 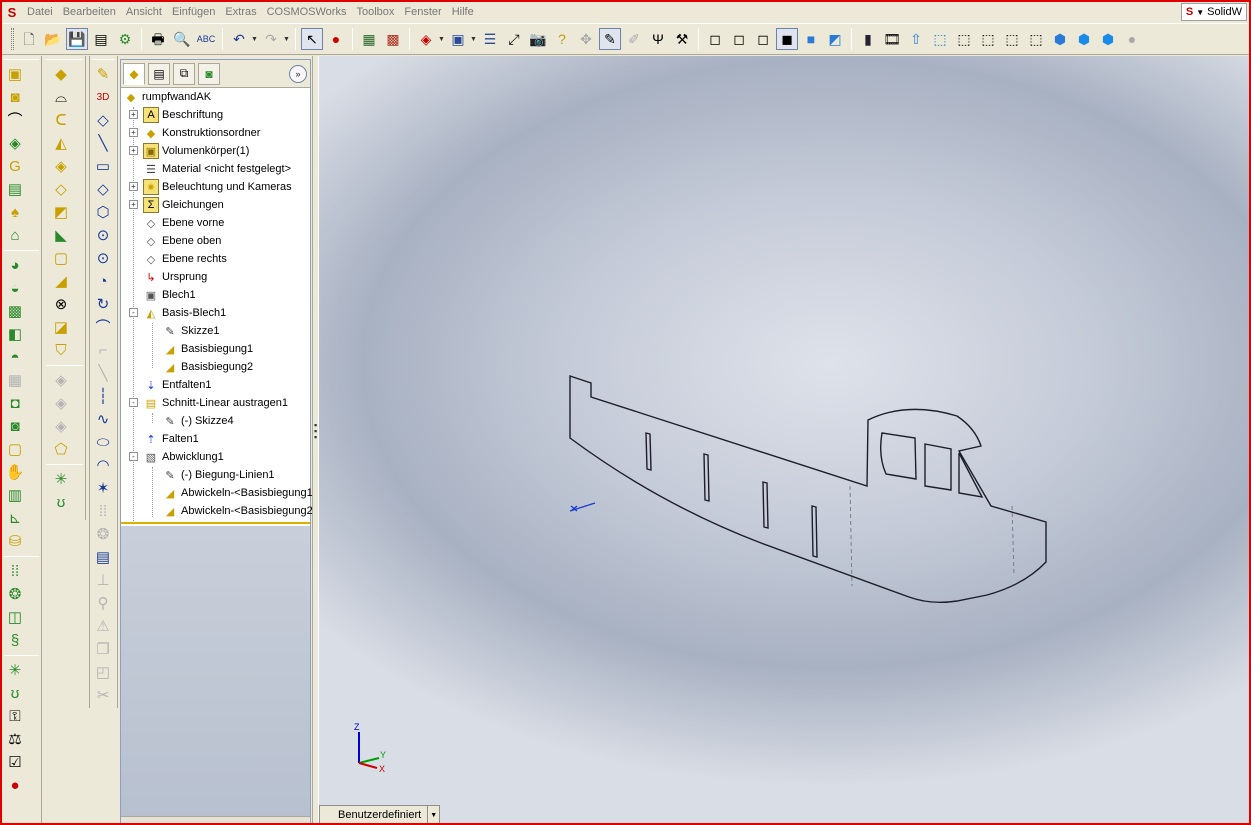 I want to click on tree-expand-toggle: -, so click(x=133, y=312).